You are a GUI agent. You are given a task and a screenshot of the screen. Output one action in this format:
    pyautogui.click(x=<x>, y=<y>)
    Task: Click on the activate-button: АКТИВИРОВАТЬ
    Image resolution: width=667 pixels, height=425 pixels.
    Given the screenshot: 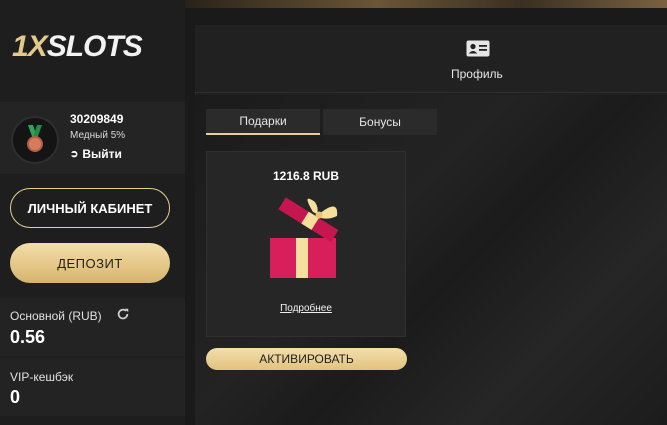 What is the action you would take?
    pyautogui.click(x=306, y=359)
    